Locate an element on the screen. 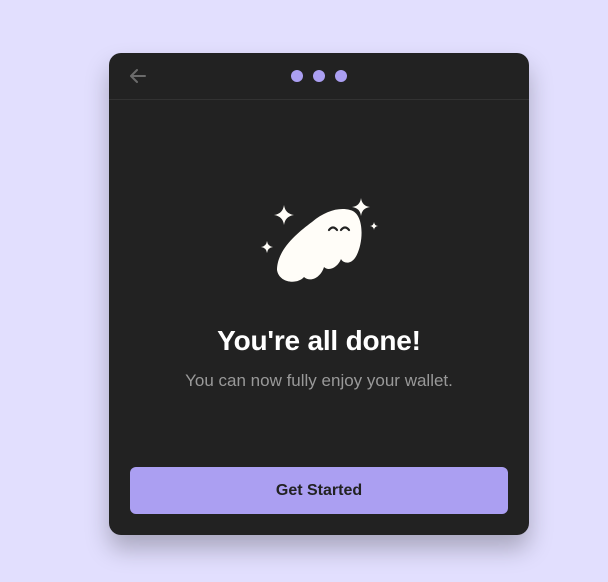 This screenshot has width=608, height=582. step-indicator is located at coordinates (319, 76).